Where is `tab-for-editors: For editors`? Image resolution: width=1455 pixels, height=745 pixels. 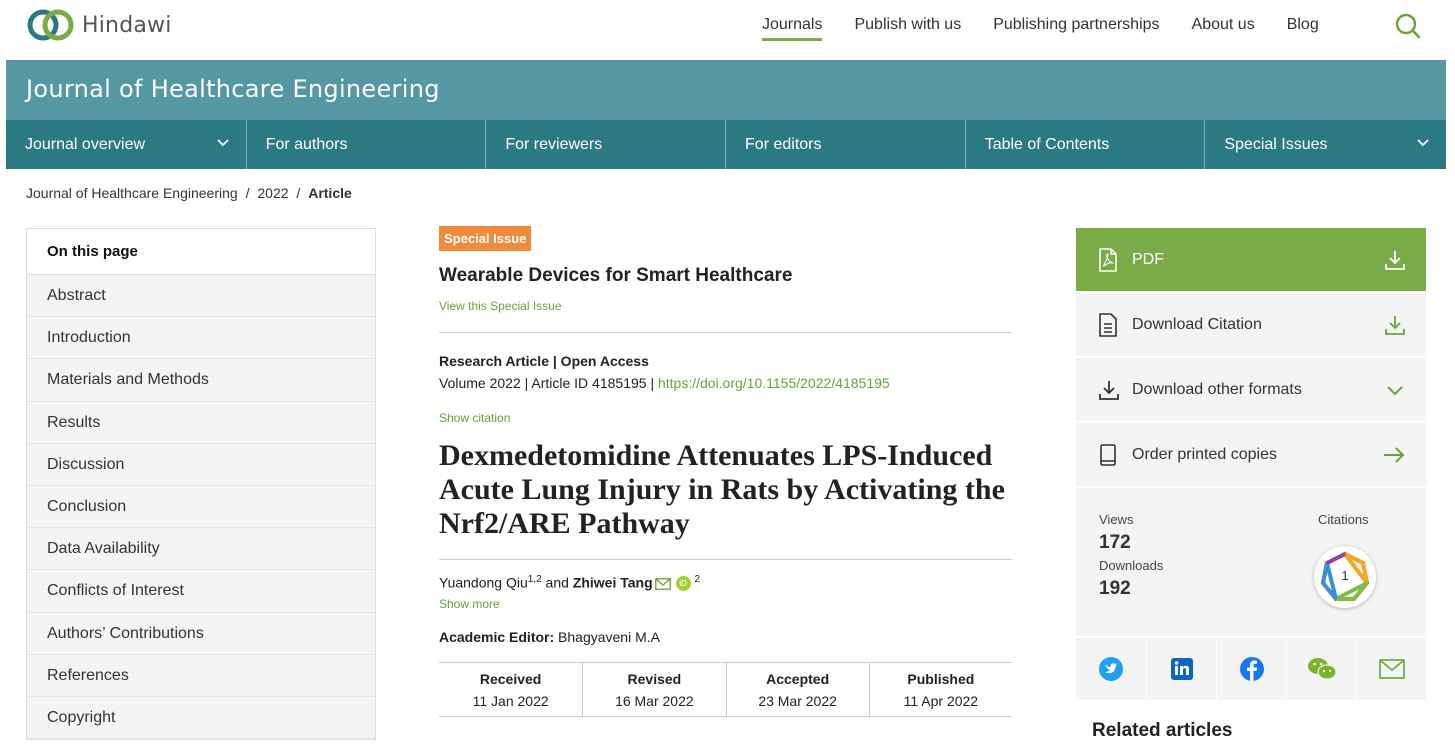
tab-for-editors: For editors is located at coordinates (845, 144).